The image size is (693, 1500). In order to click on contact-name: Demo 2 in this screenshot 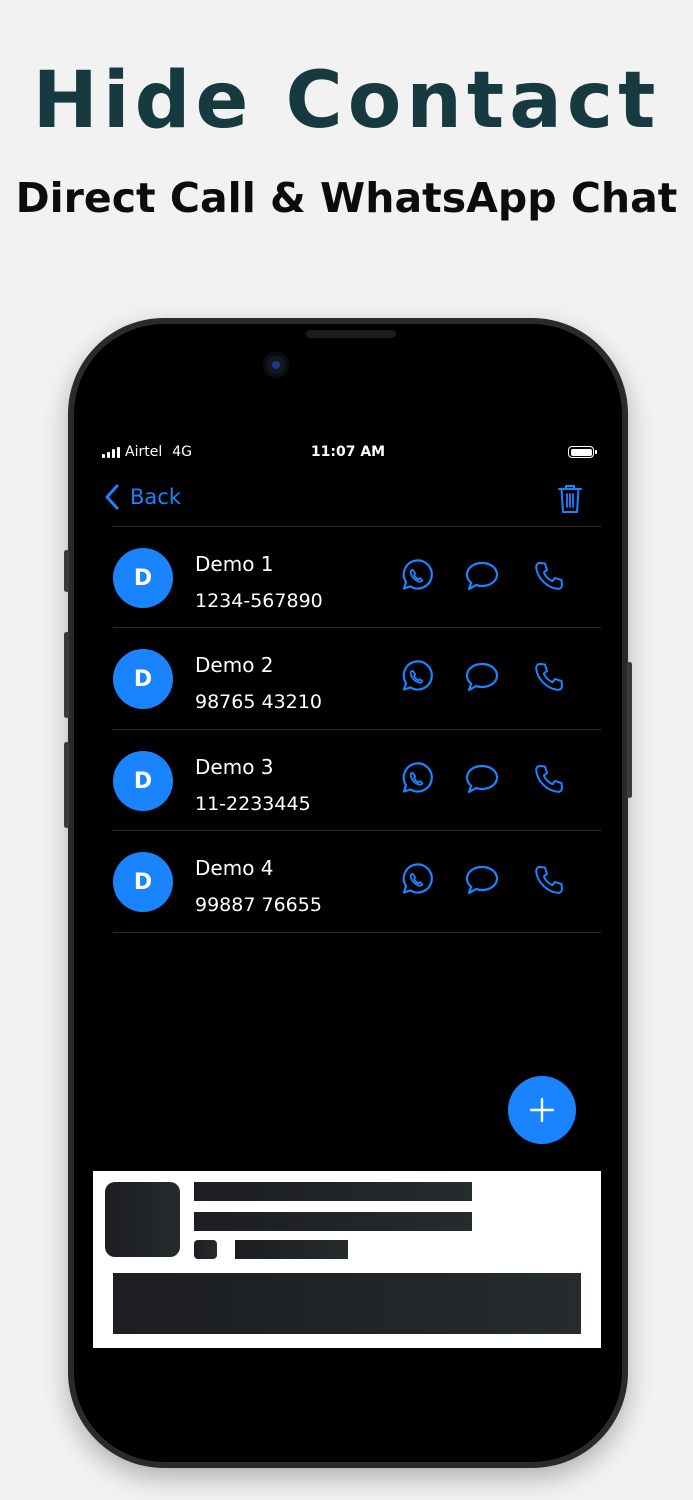, I will do `click(234, 665)`.